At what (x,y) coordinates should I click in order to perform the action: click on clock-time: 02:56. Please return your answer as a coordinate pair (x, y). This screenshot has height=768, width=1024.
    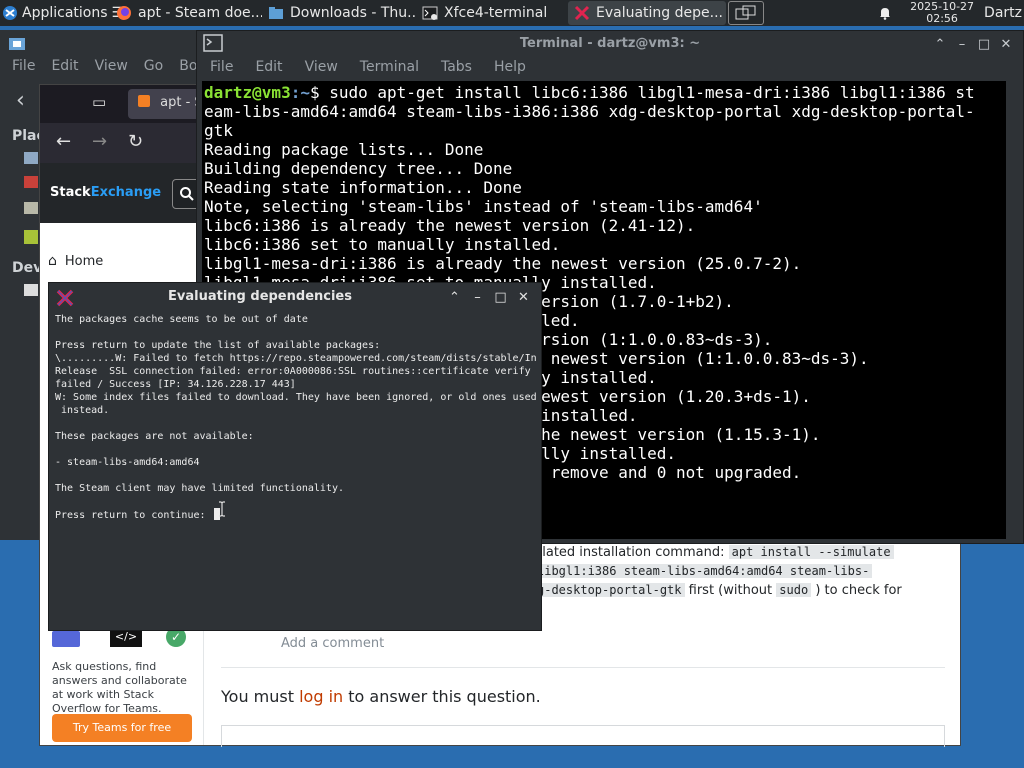
    Looking at the image, I should click on (942, 18).